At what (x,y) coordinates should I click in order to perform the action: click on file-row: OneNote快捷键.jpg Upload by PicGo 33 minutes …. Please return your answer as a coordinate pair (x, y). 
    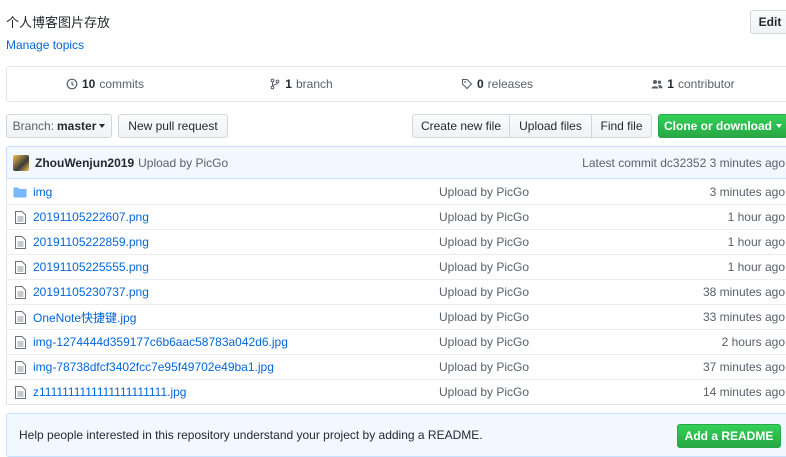
    Looking at the image, I should click on (396, 316).